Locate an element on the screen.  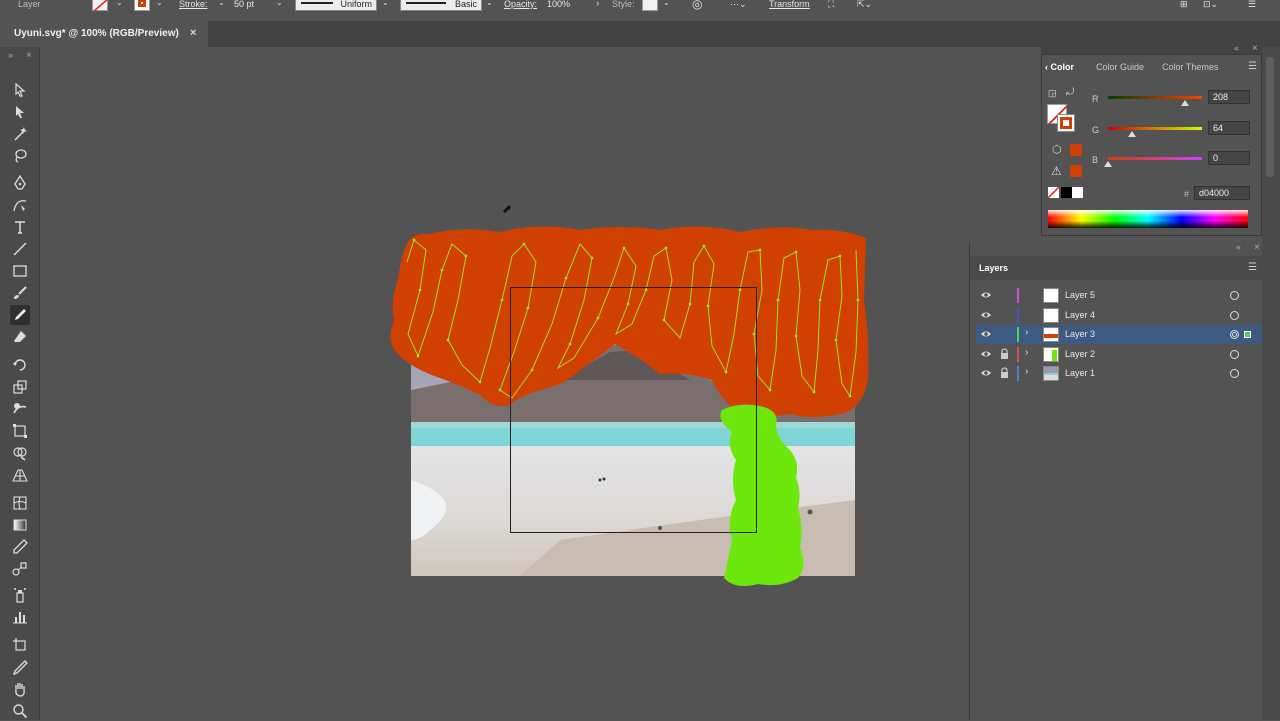
r-slider-thumb is located at coordinates (1184, 103).